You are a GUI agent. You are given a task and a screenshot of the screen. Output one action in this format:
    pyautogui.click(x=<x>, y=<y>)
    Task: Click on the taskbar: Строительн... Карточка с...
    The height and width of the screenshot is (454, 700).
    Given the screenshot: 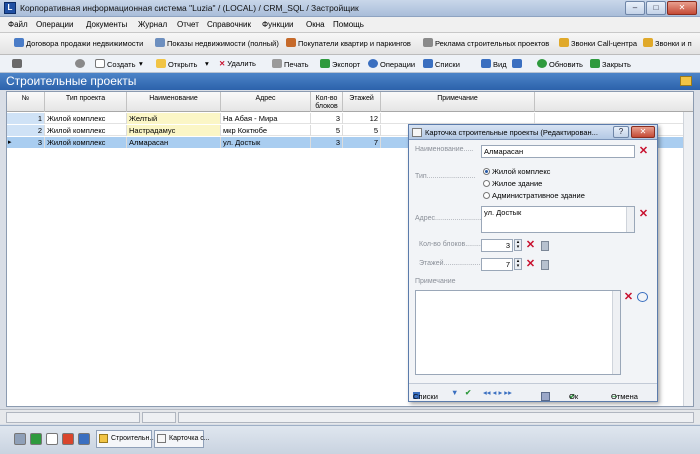 What is the action you would take?
    pyautogui.click(x=350, y=439)
    